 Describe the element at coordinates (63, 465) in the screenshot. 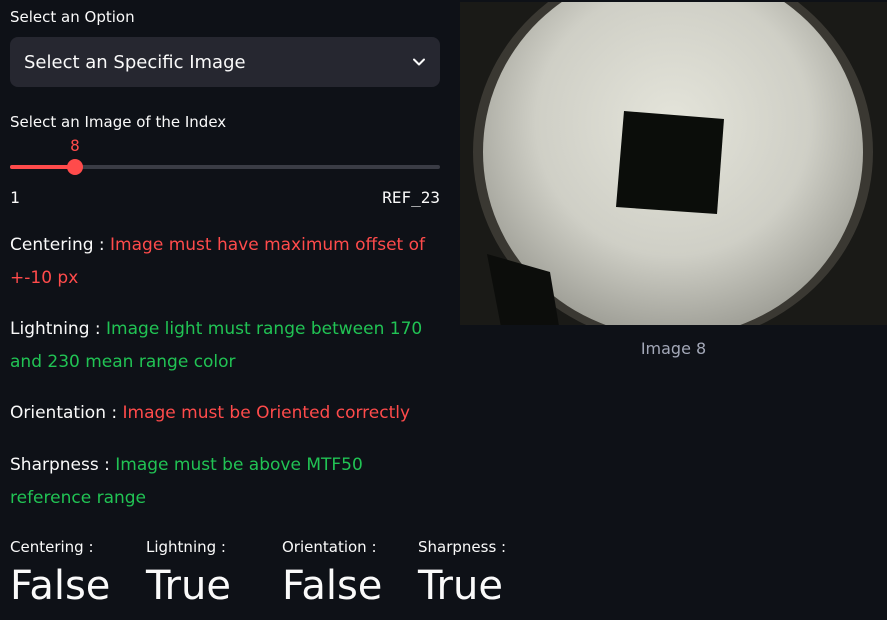

I see `sharpness-check-label: Sharpness :` at that location.